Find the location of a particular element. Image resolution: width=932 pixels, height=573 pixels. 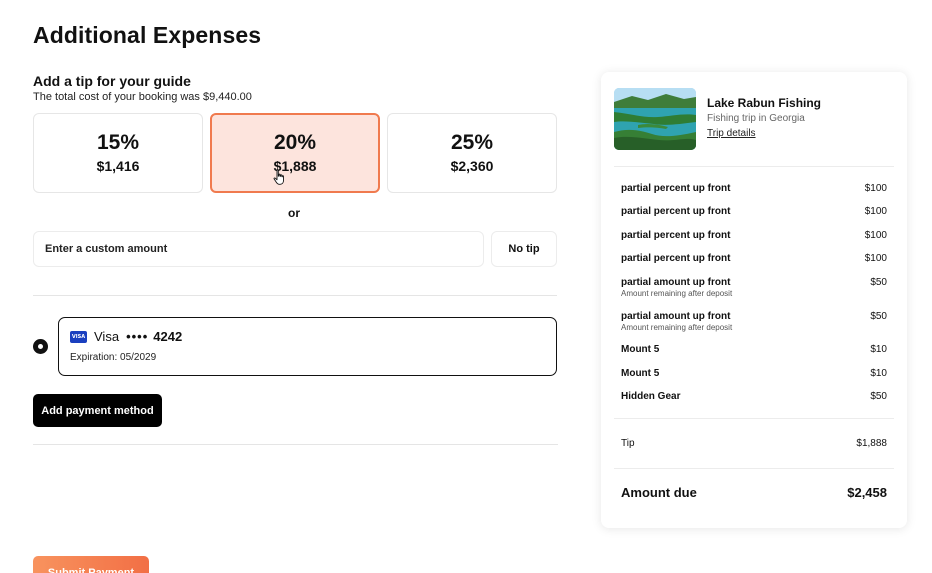

card-brand: Visa is located at coordinates (107, 336).